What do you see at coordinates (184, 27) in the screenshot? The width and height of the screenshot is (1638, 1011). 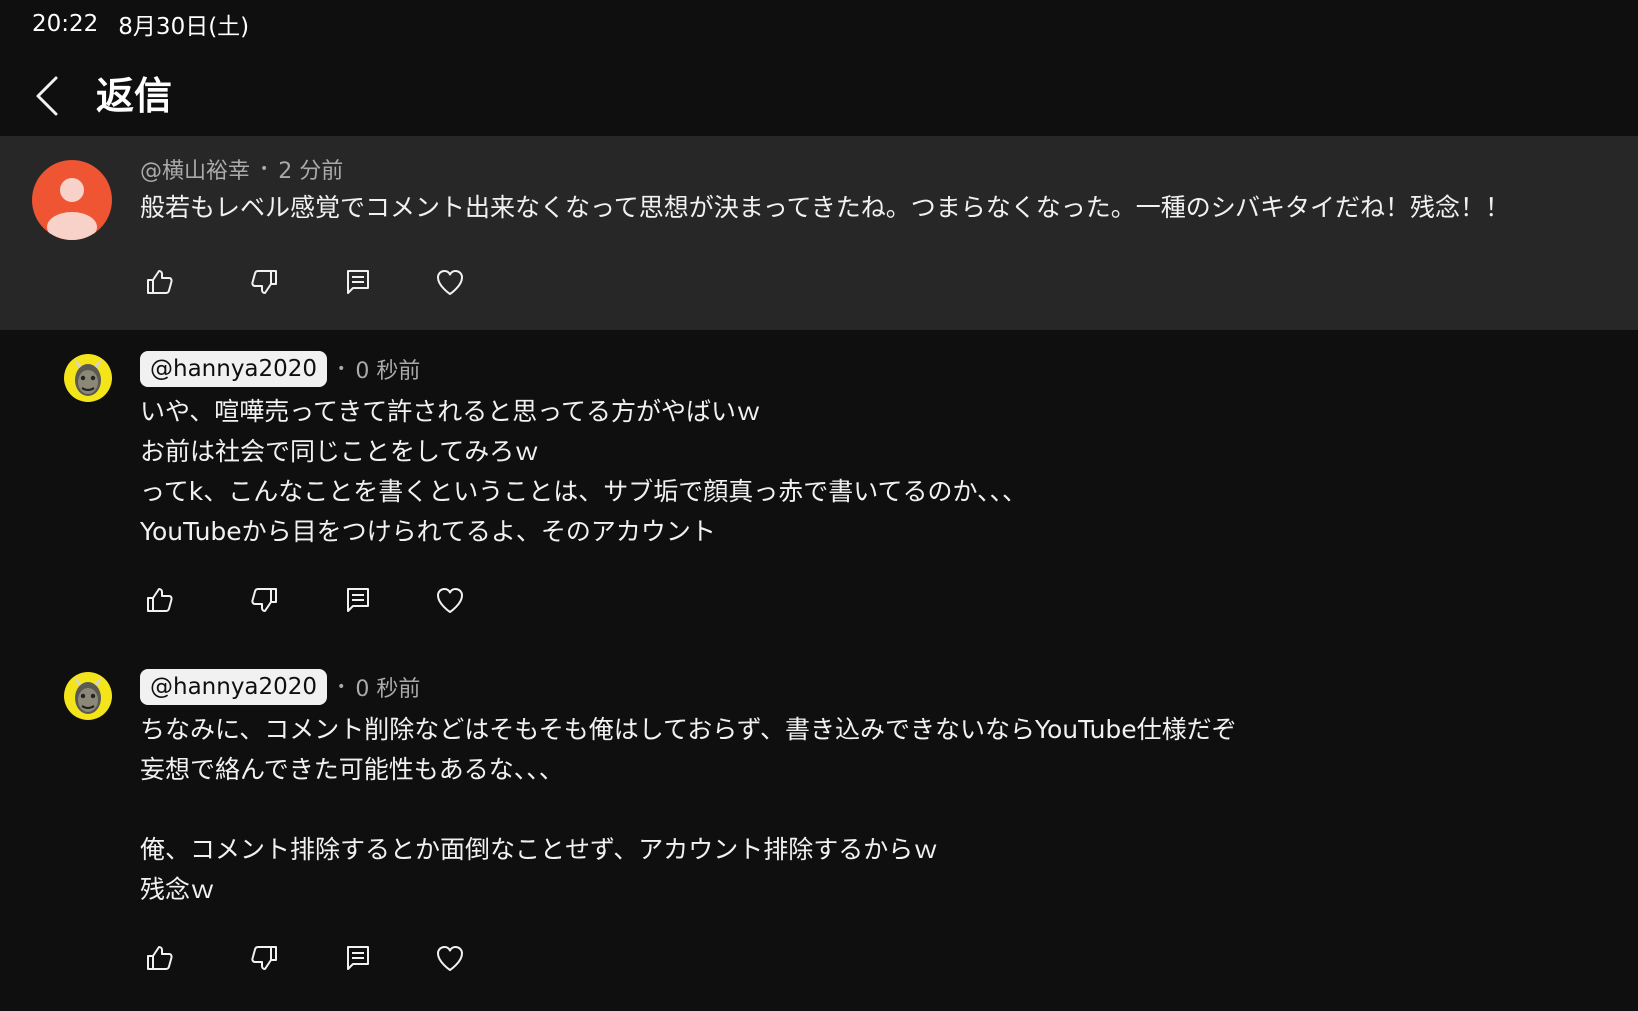 I see `status-date: 8月30日(土)` at bounding box center [184, 27].